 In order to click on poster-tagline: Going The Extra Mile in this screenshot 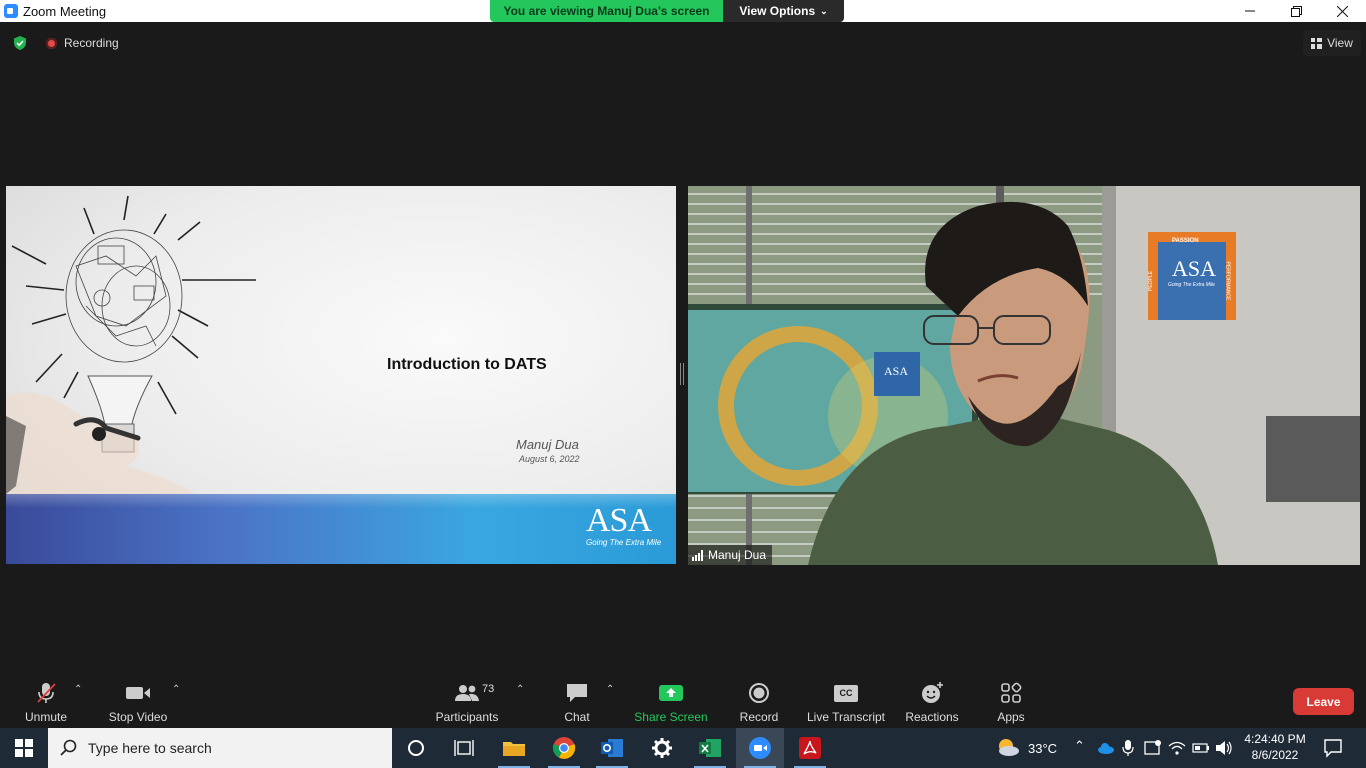, I will do `click(1191, 285)`.